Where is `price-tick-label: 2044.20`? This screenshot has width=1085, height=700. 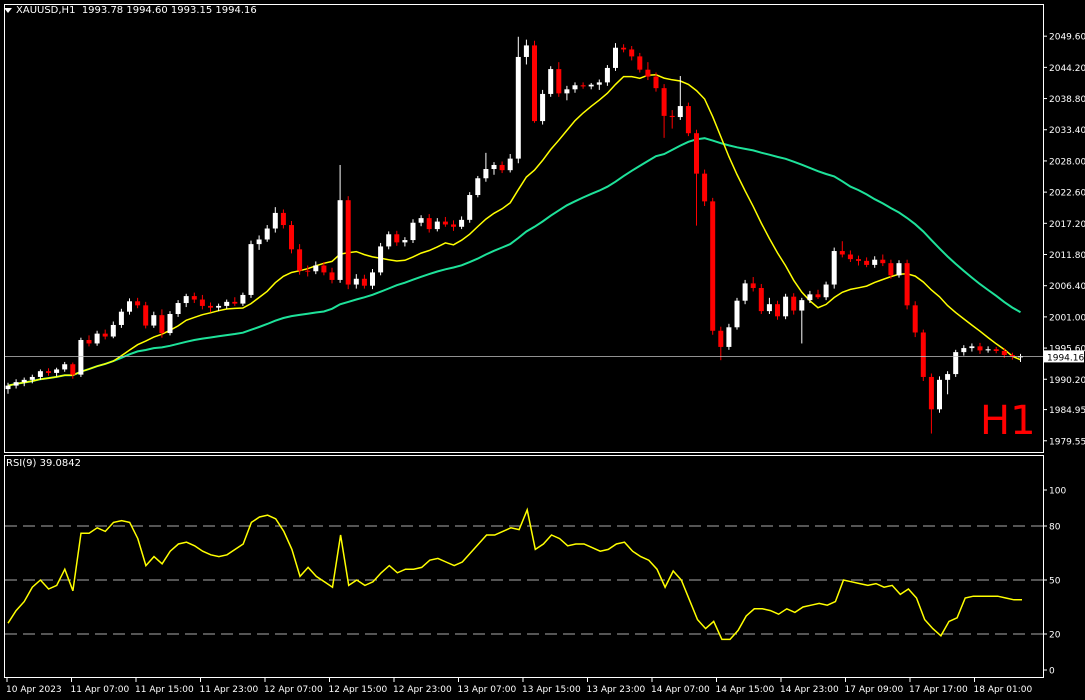 price-tick-label: 2044.20 is located at coordinates (1067, 69).